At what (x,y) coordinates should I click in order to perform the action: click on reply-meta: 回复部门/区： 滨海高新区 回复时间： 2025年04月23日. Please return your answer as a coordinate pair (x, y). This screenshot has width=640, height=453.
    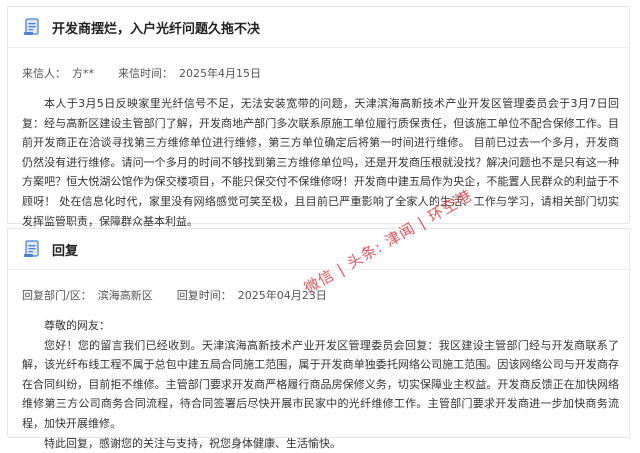
    Looking at the image, I should click on (318, 295).